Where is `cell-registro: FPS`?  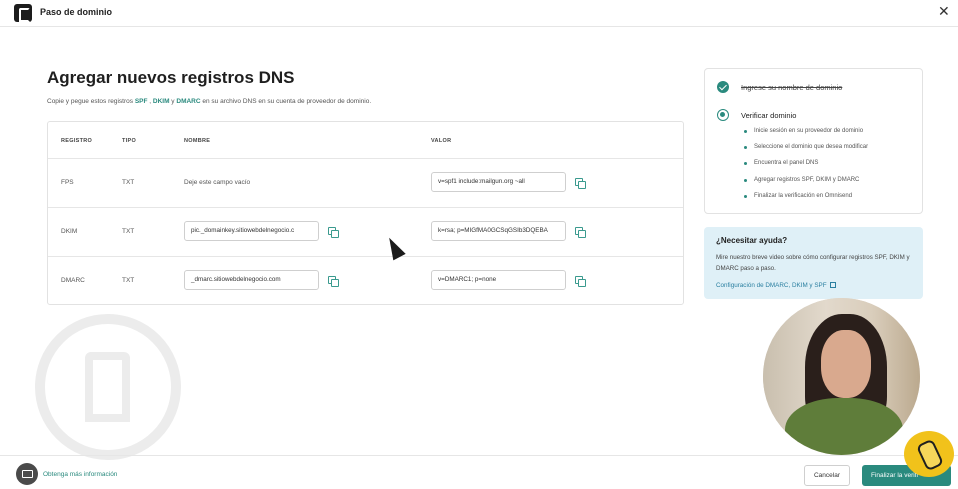 cell-registro: FPS is located at coordinates (67, 182).